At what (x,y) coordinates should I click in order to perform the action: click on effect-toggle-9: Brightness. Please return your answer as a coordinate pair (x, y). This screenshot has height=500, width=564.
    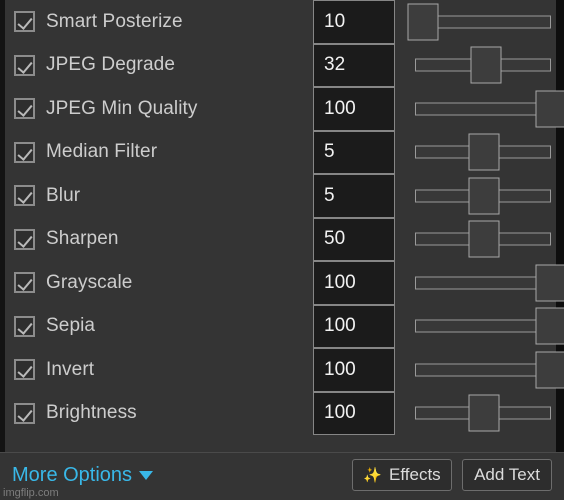
    Looking at the image, I should click on (75, 413).